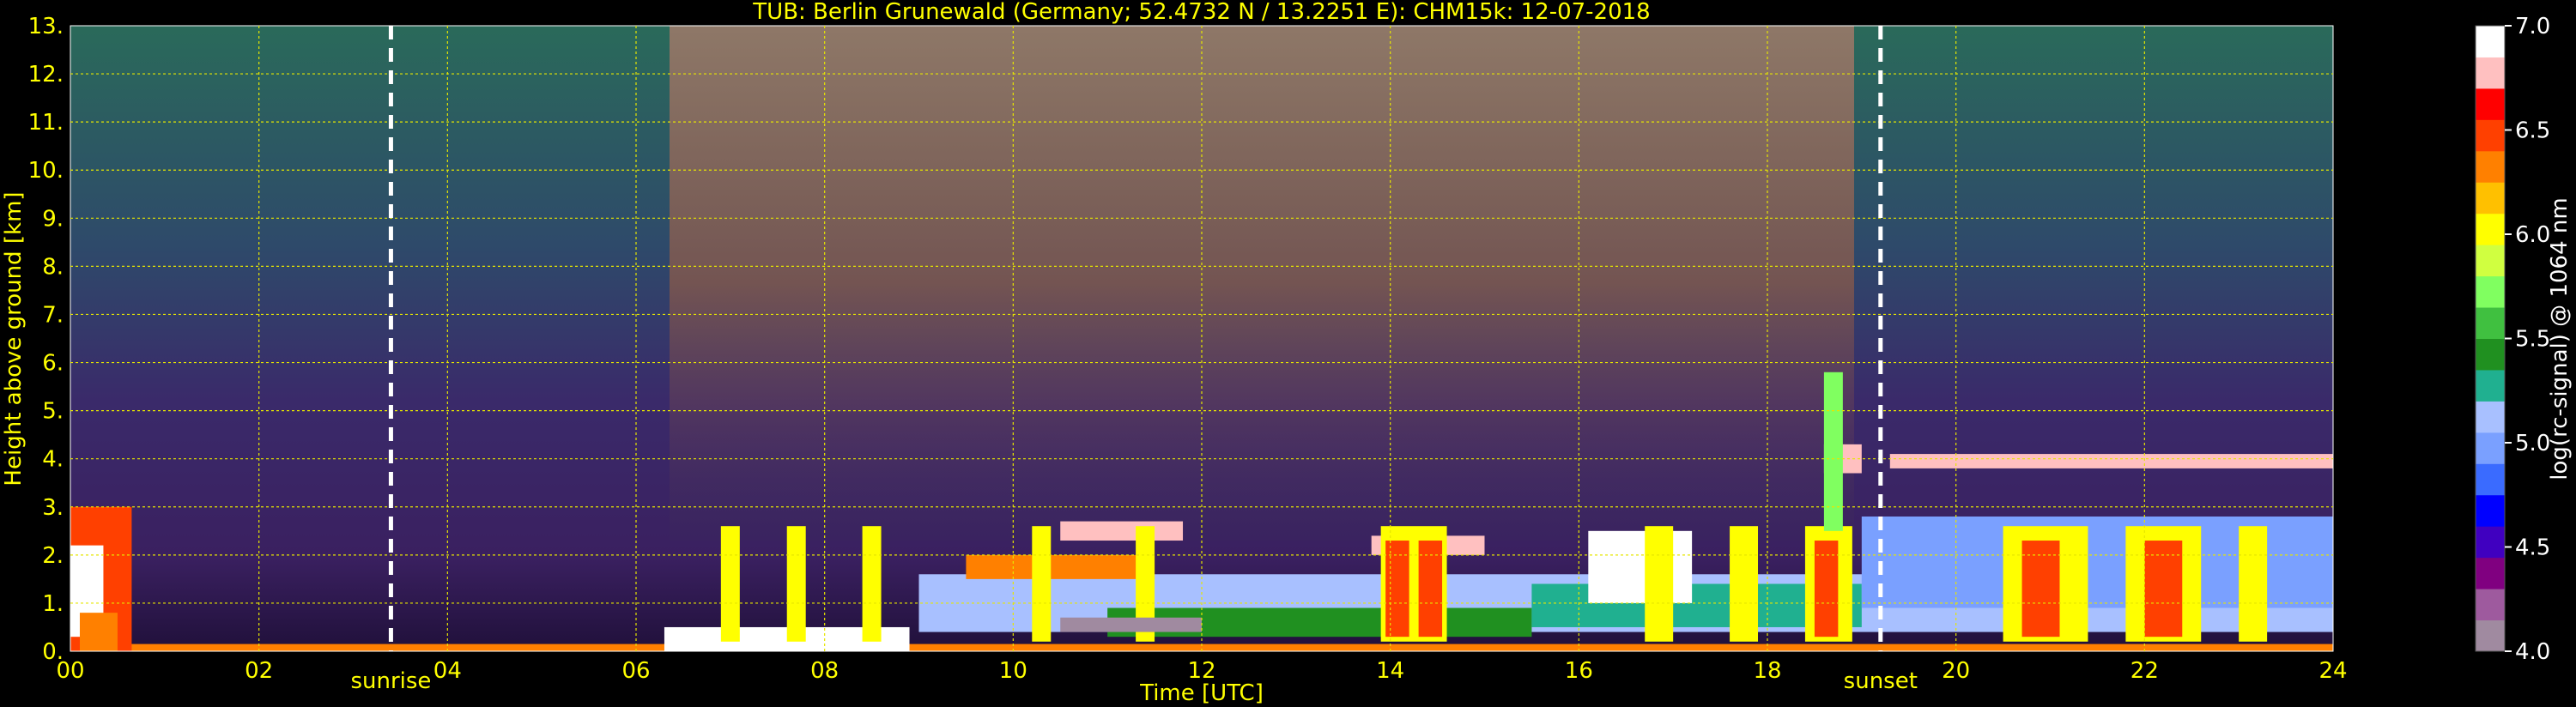 This screenshot has height=707, width=2576. What do you see at coordinates (53, 364) in the screenshot?
I see `y-tick-label: 6.` at bounding box center [53, 364].